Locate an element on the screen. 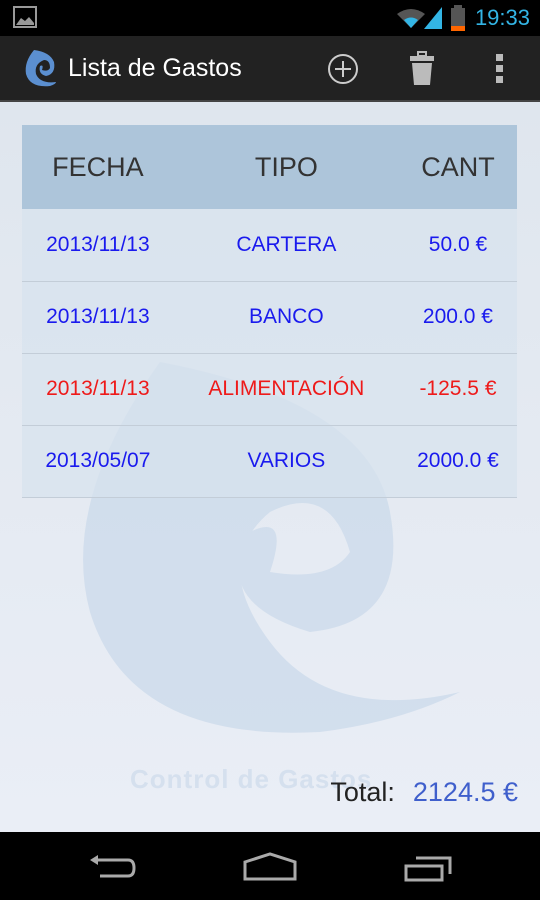  wifi-icon is located at coordinates (411, 18).